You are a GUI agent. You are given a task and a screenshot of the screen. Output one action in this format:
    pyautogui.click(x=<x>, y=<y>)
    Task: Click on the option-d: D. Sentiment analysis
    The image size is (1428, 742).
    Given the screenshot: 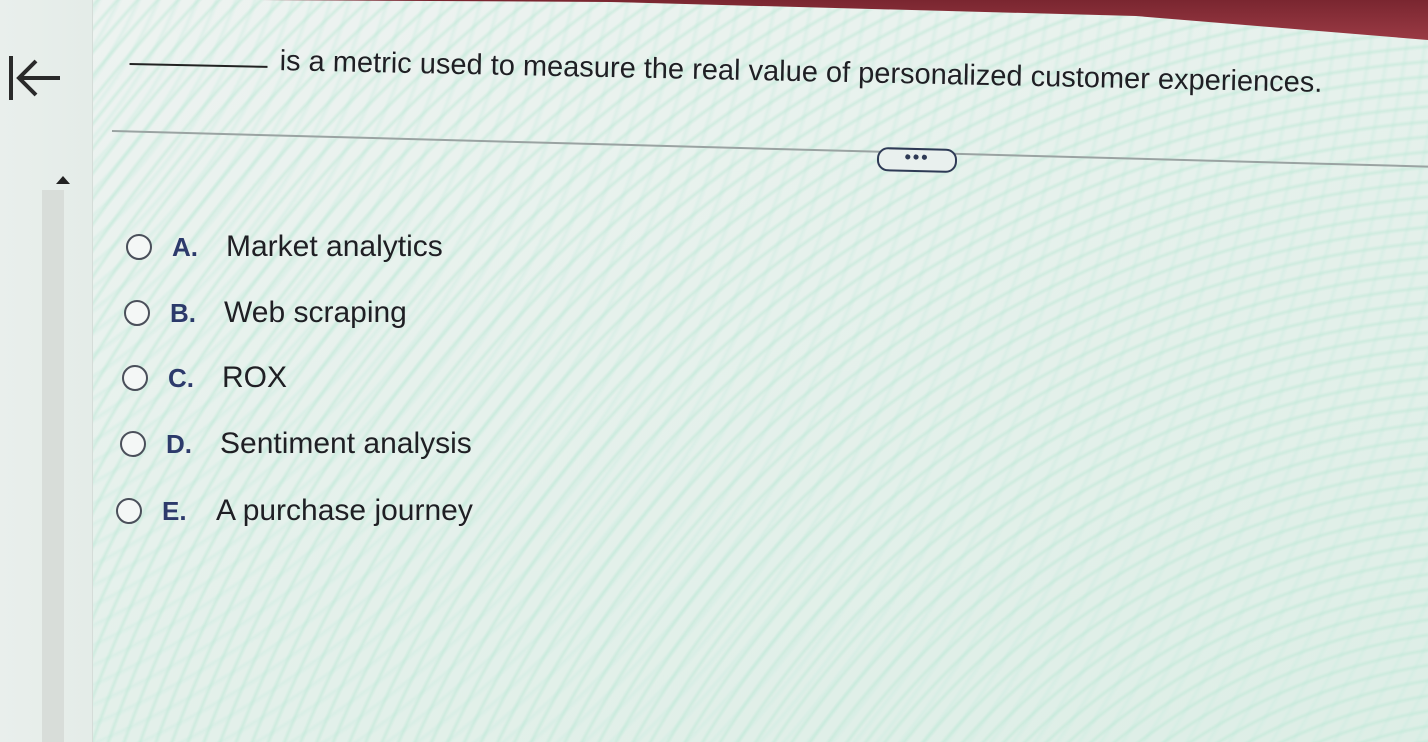 What is the action you would take?
    pyautogui.click(x=296, y=444)
    